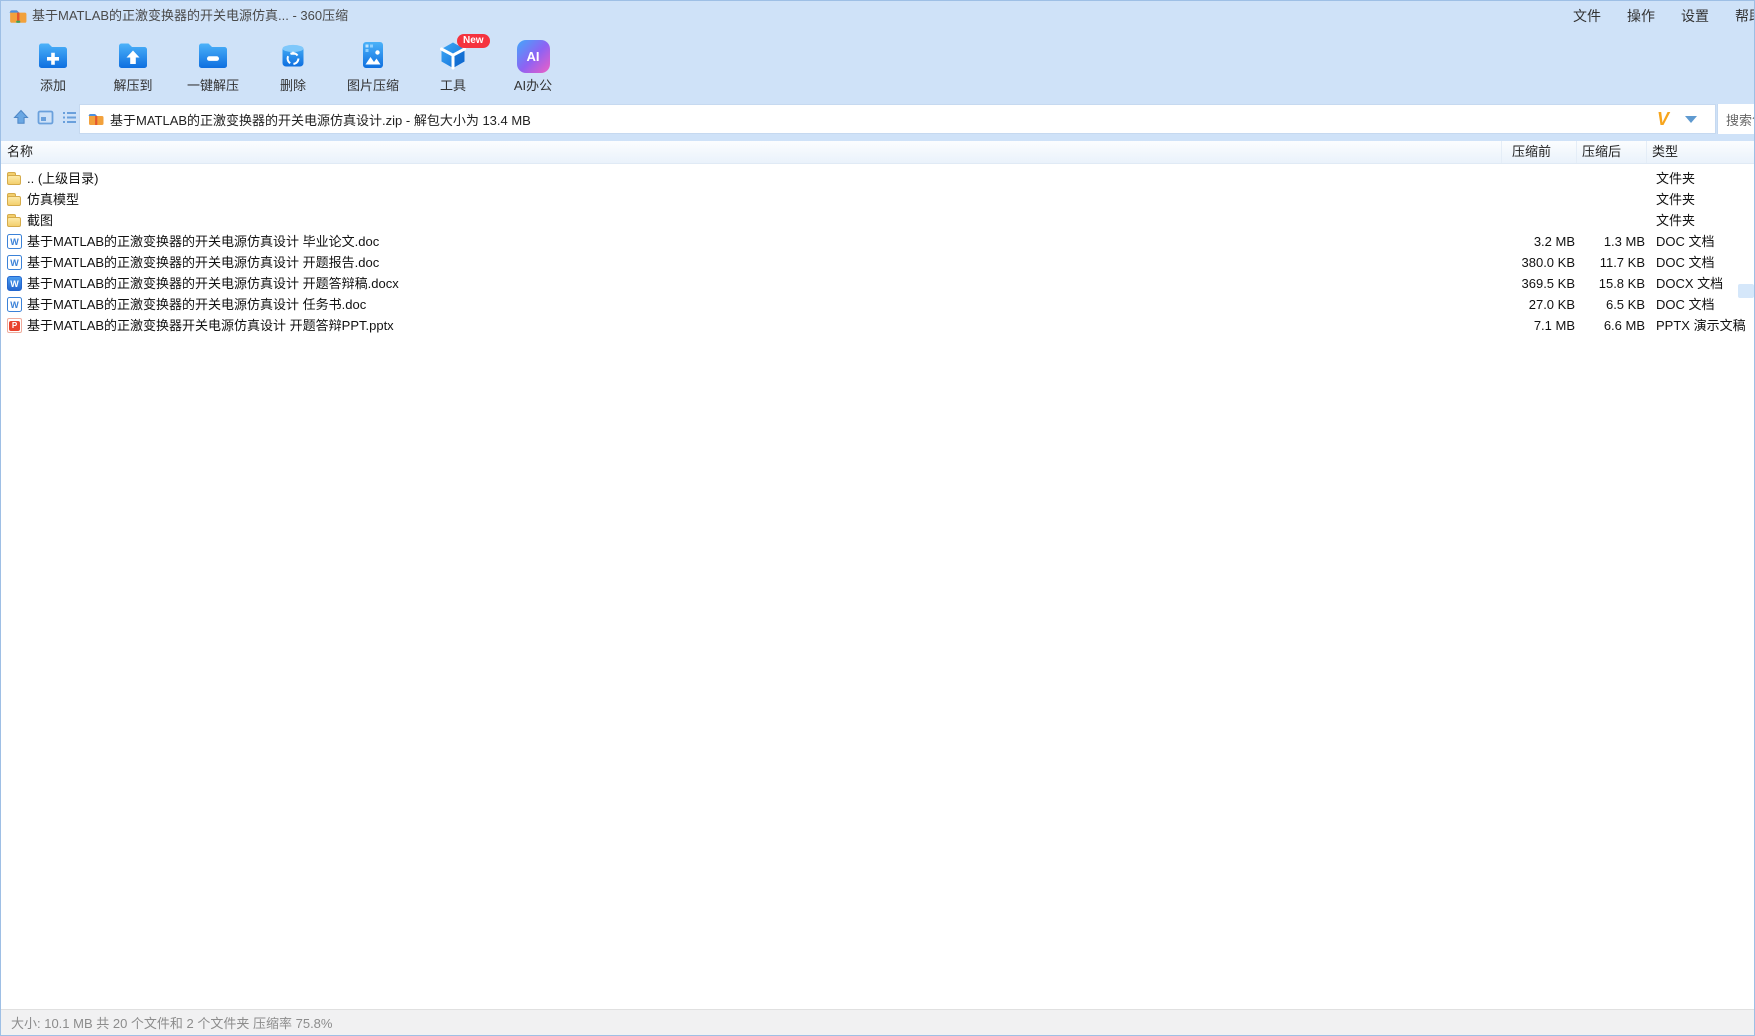 The height and width of the screenshot is (1036, 1755). Describe the element at coordinates (1624, 325) in the screenshot. I see `size-after: 6.6 MB` at that location.